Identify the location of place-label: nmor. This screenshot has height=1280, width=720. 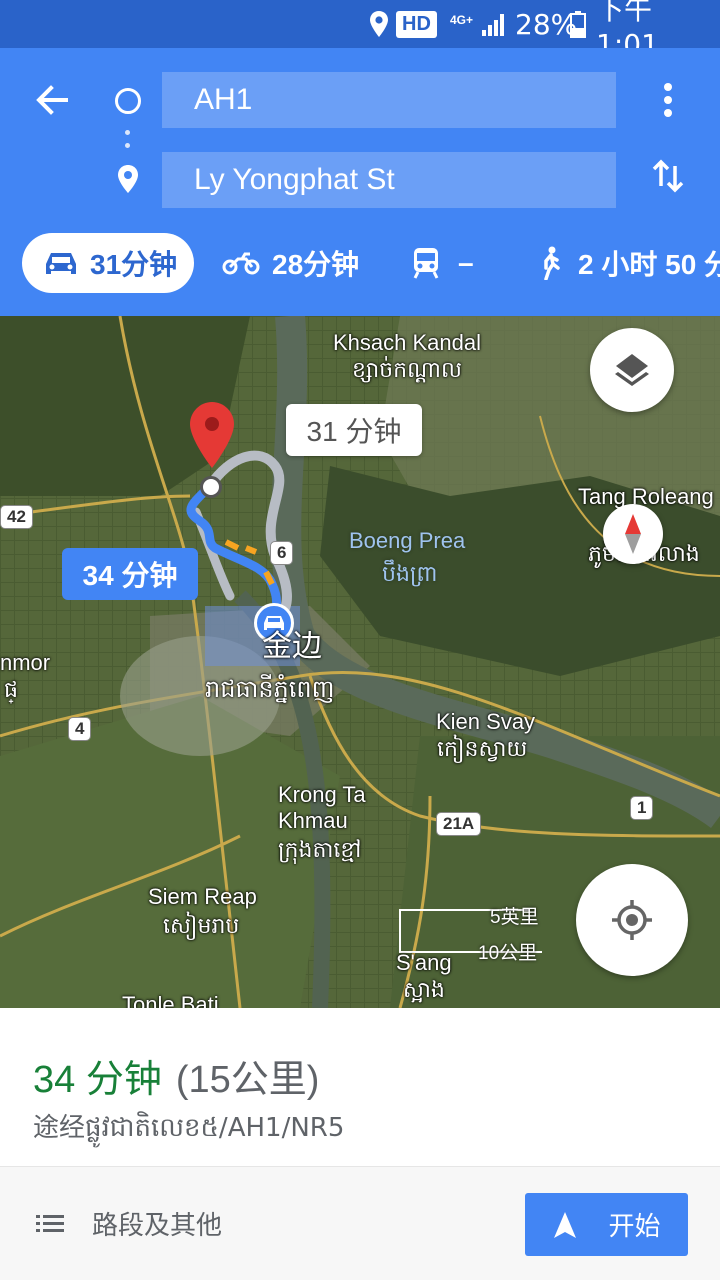
(25, 662).